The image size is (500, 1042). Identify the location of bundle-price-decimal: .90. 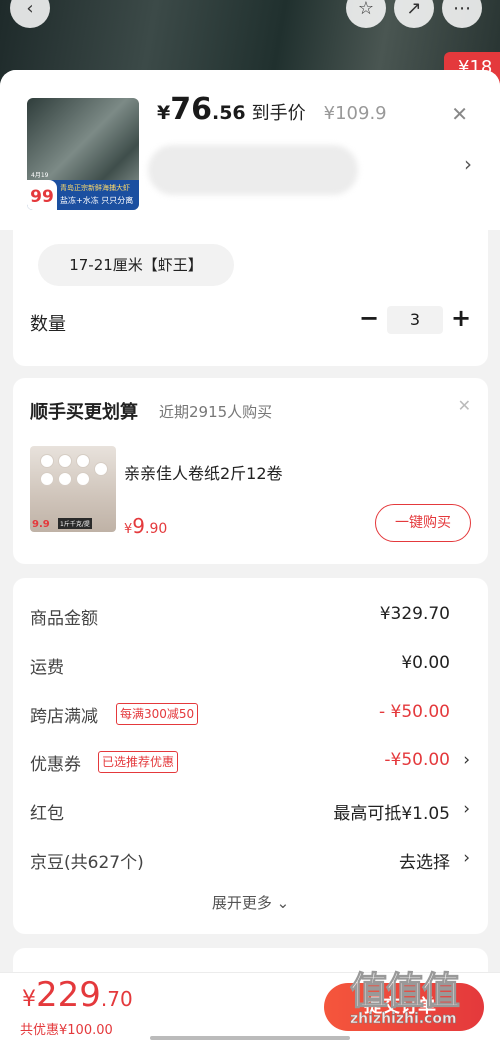
(156, 529).